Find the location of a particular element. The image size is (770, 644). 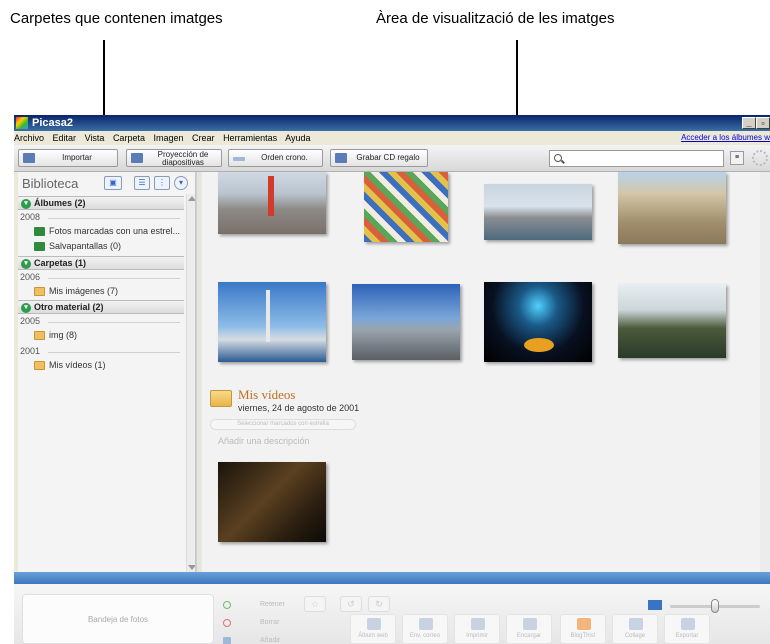

order-prints-button: Encargar is located at coordinates (529, 629).